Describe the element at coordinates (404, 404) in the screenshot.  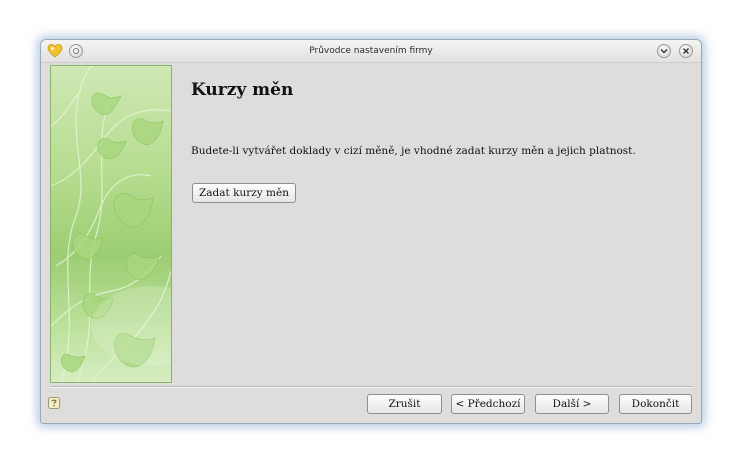
I see `cancel-button: Zrušit` at that location.